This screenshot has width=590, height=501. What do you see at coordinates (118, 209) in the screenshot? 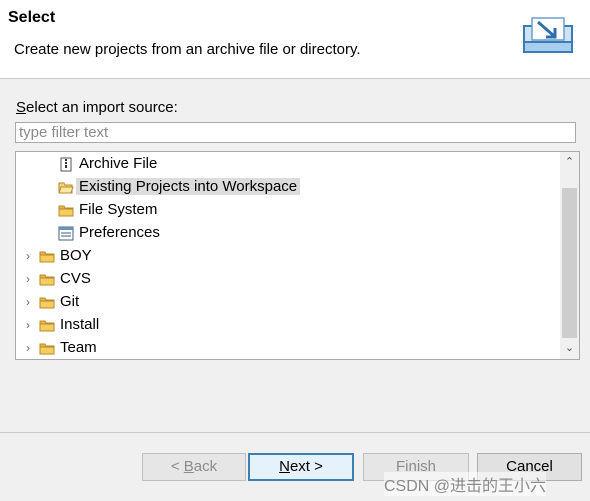
I see `tree-item-label: File System` at bounding box center [118, 209].